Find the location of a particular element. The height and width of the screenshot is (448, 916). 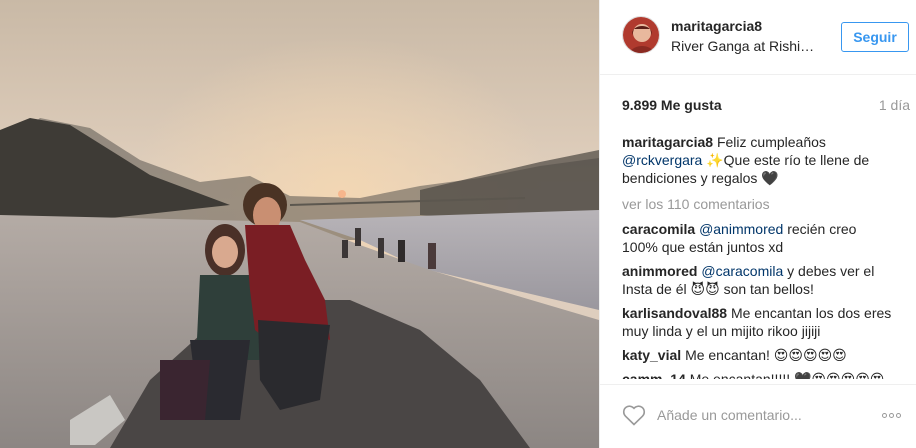

comment-item: katy_vial Me encantan! 😍😍😍😍😍 is located at coordinates (758, 355).